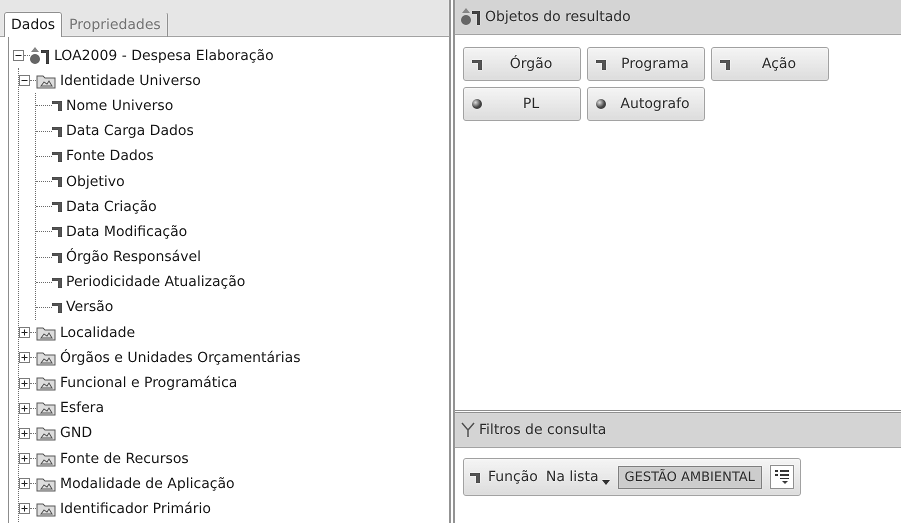 Image resolution: width=901 pixels, height=523 pixels. What do you see at coordinates (606, 482) in the screenshot?
I see `caret-icon` at bounding box center [606, 482].